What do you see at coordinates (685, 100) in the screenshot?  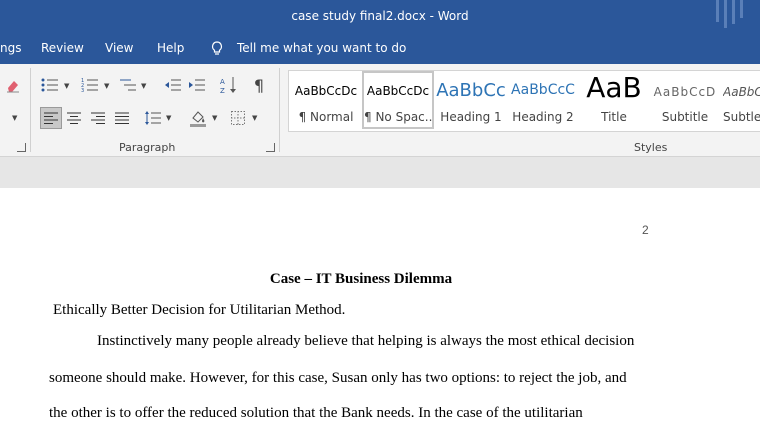 I see `style-subtitle: AaBbCcD Subtitle` at bounding box center [685, 100].